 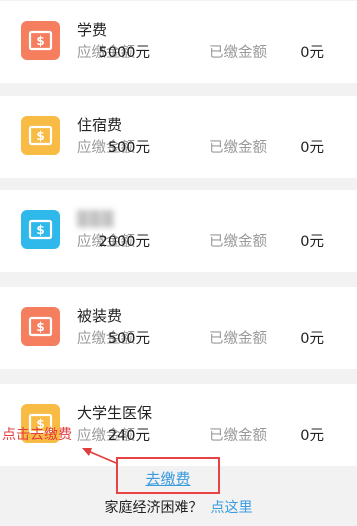 I want to click on due-amount-value: 240元, so click(x=128, y=436).